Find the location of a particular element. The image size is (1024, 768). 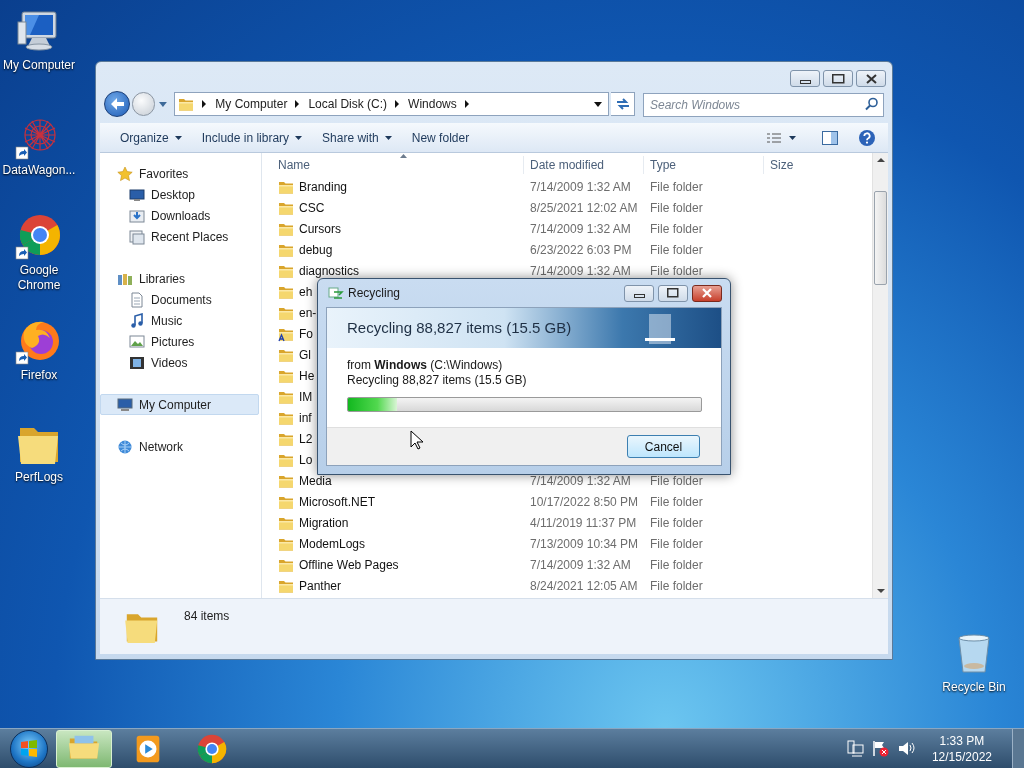

file-name: en- is located at coordinates (308, 312).